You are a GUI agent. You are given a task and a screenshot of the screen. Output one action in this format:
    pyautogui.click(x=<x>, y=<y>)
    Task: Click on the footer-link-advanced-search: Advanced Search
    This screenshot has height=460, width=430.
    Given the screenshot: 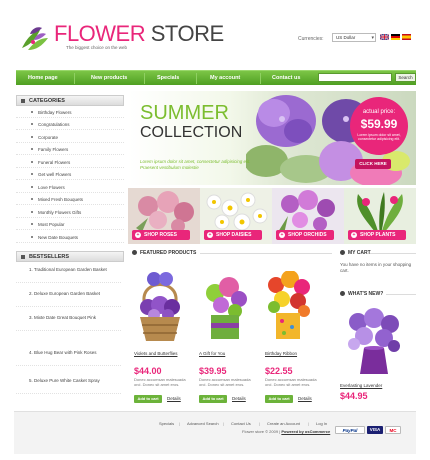 What is the action you would take?
    pyautogui.click(x=203, y=423)
    